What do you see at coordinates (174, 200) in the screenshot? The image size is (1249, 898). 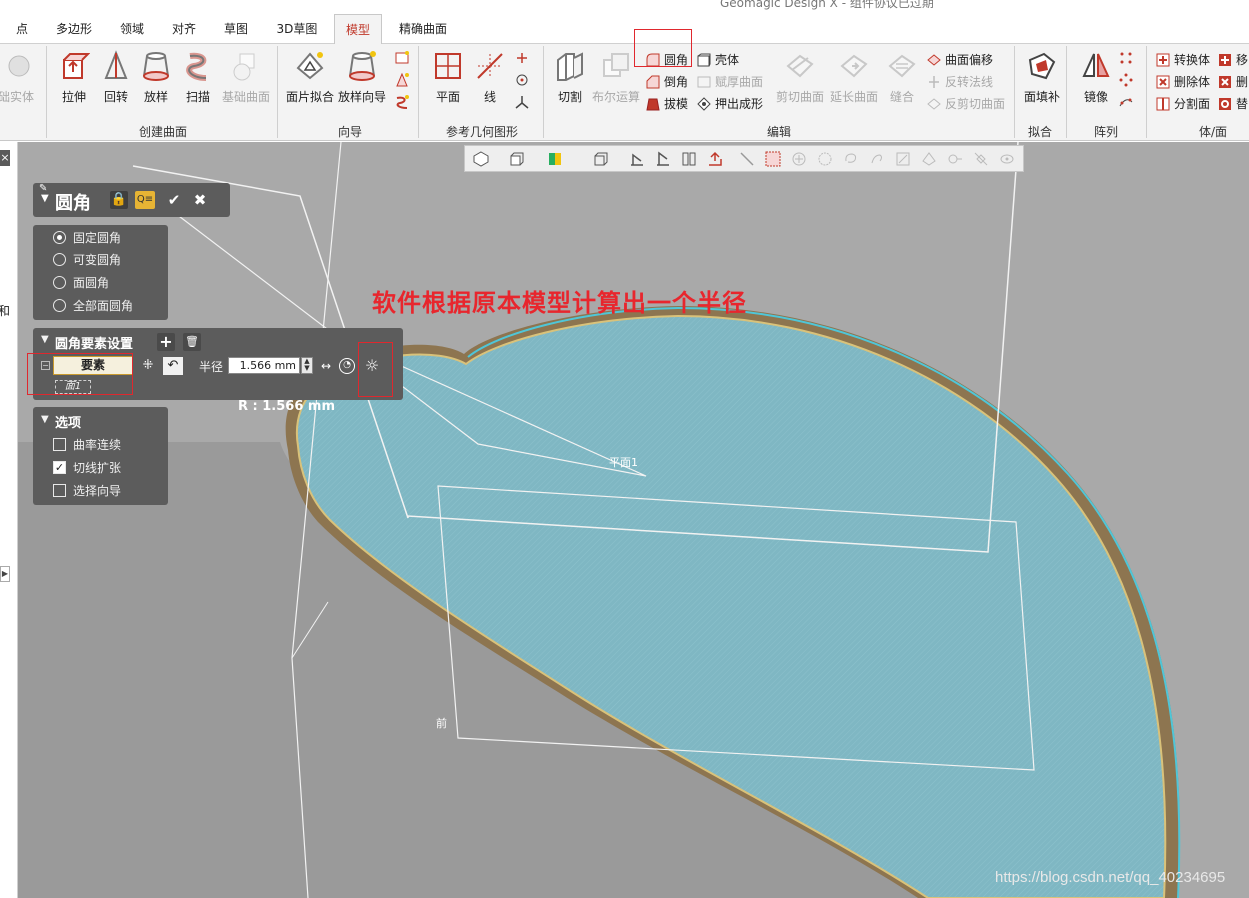 I see `ok-checkmark-icon: ✔` at bounding box center [174, 200].